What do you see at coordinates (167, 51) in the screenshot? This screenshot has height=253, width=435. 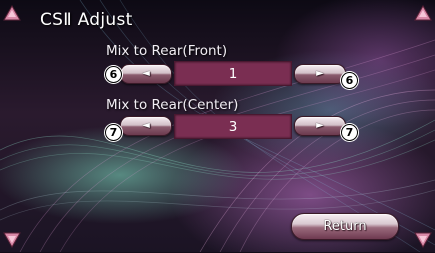 I see `front-mix-label: Mix to Rear(Front)` at bounding box center [167, 51].